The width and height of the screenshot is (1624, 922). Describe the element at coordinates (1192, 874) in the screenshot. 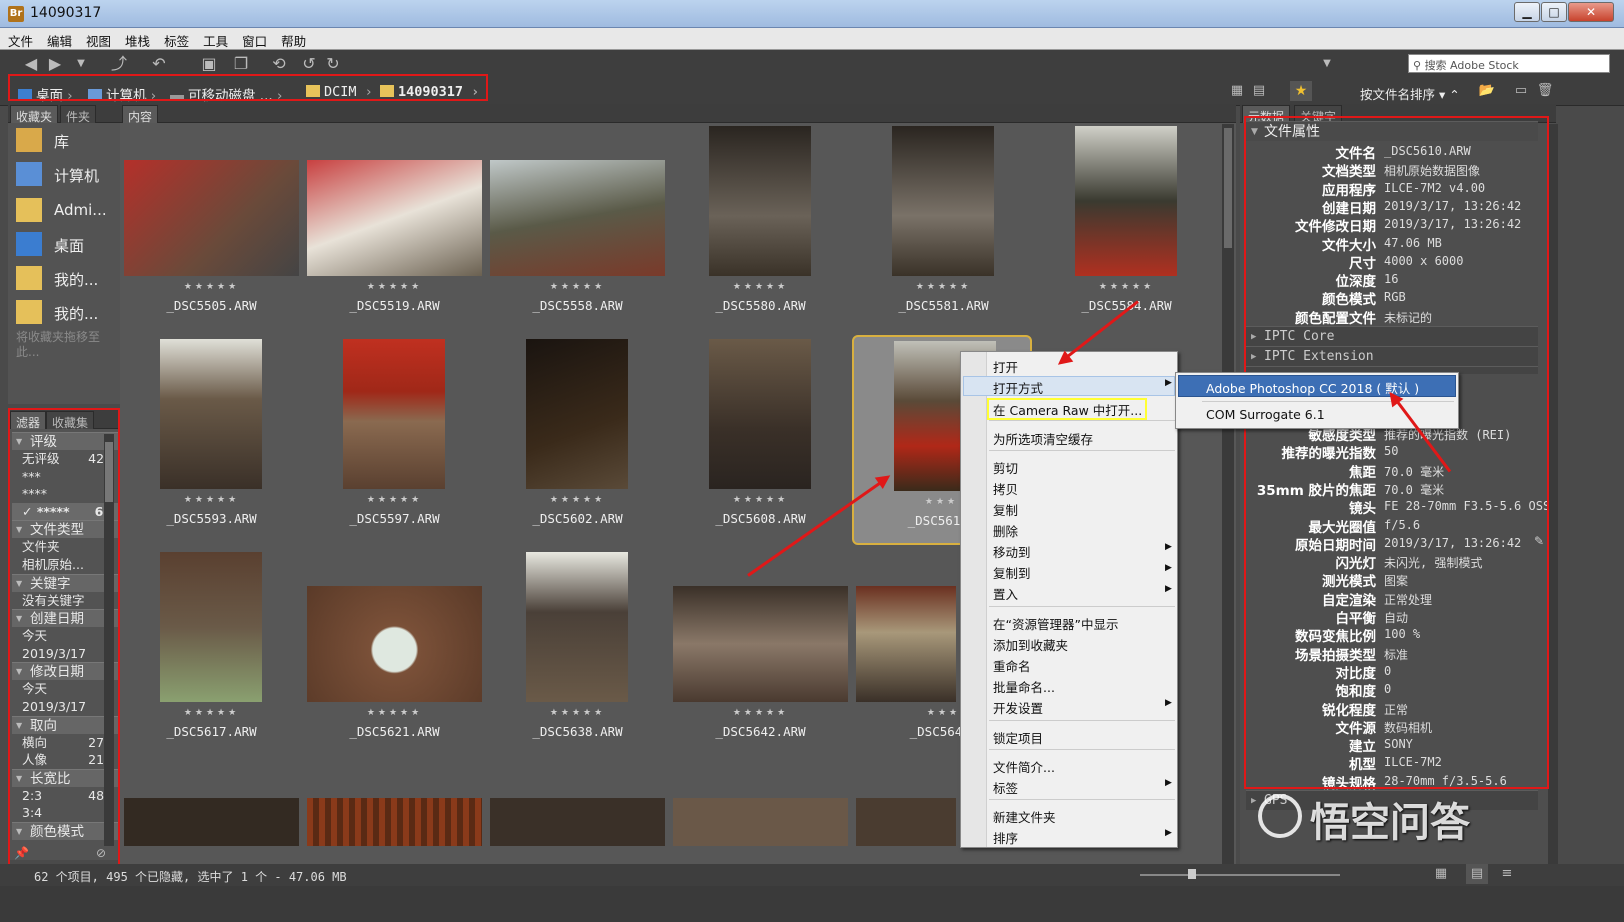

I see `slider-handle` at that location.